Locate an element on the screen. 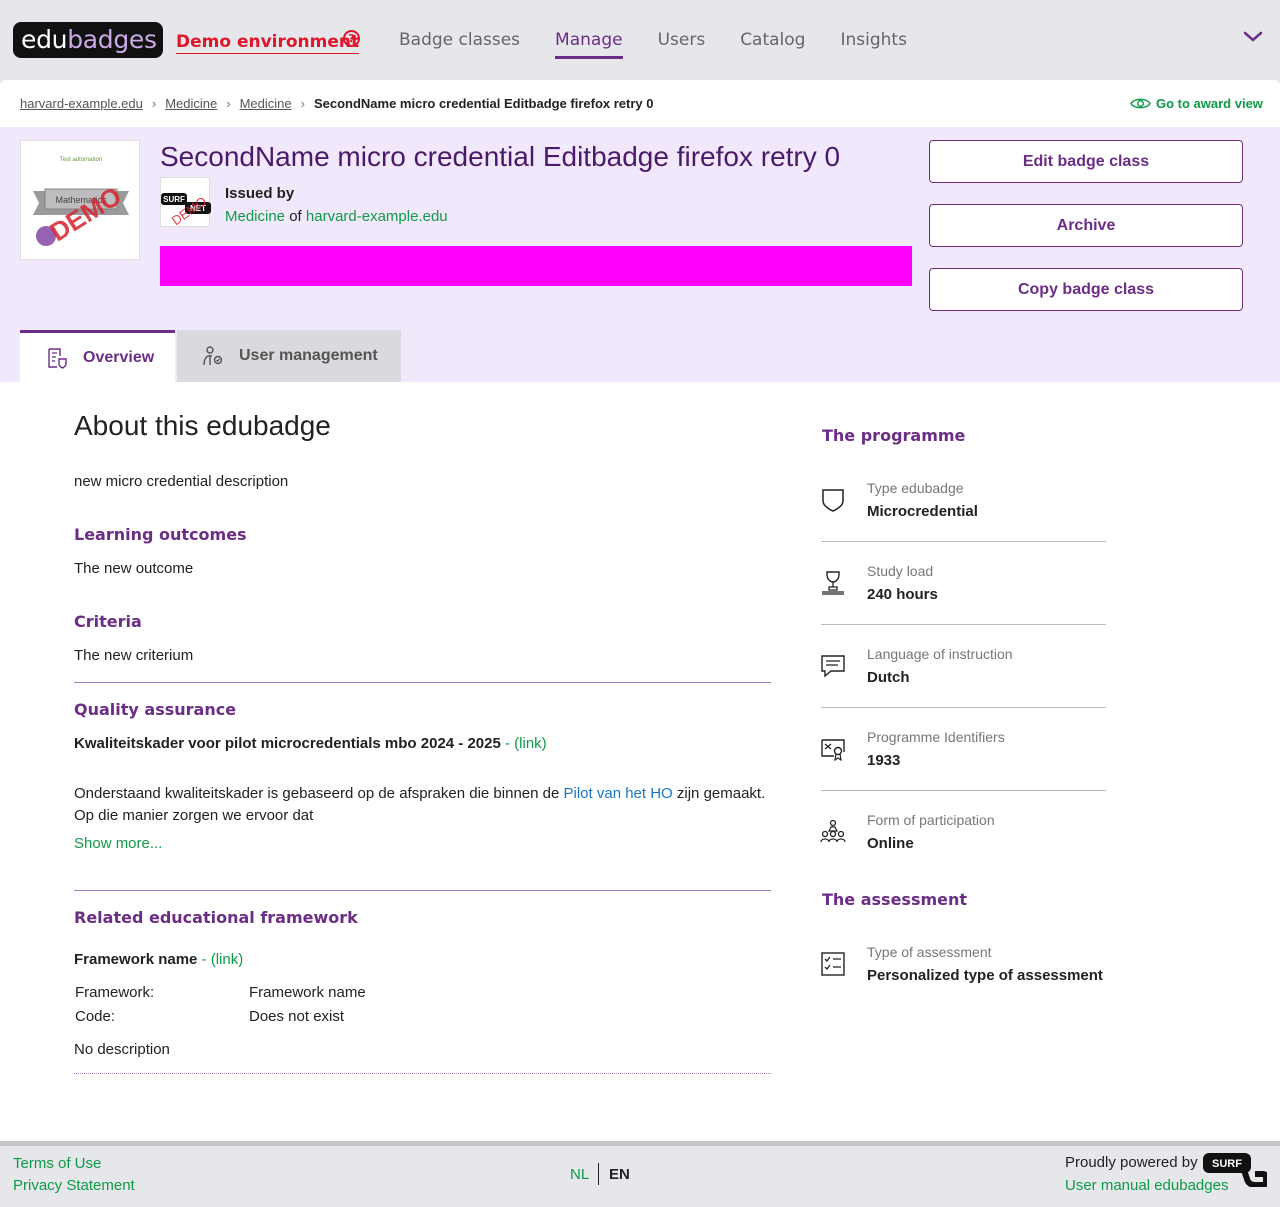  privacy-statement-link: Privacy Statement is located at coordinates (74, 1185).